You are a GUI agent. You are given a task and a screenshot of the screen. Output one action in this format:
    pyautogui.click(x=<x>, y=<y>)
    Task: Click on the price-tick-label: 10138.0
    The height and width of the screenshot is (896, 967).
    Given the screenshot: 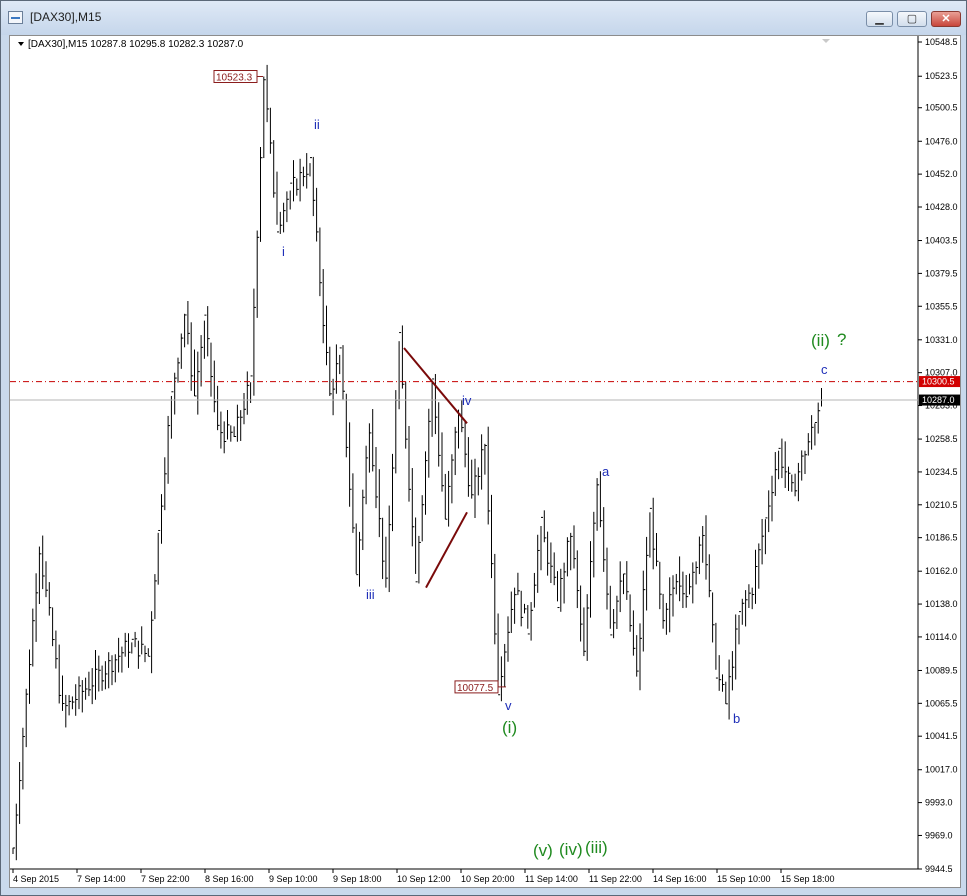 What is the action you would take?
    pyautogui.click(x=941, y=604)
    